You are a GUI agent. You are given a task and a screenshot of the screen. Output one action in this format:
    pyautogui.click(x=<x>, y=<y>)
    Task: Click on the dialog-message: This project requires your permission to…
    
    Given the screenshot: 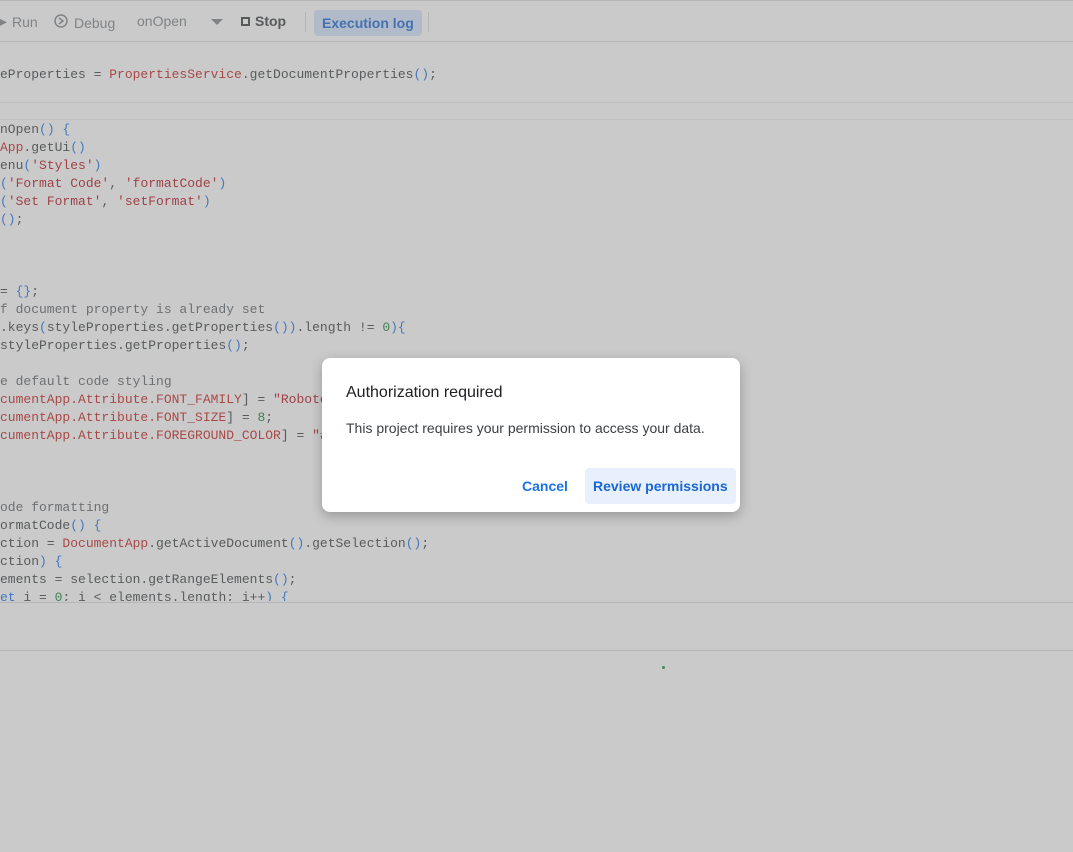 What is the action you would take?
    pyautogui.click(x=525, y=428)
    